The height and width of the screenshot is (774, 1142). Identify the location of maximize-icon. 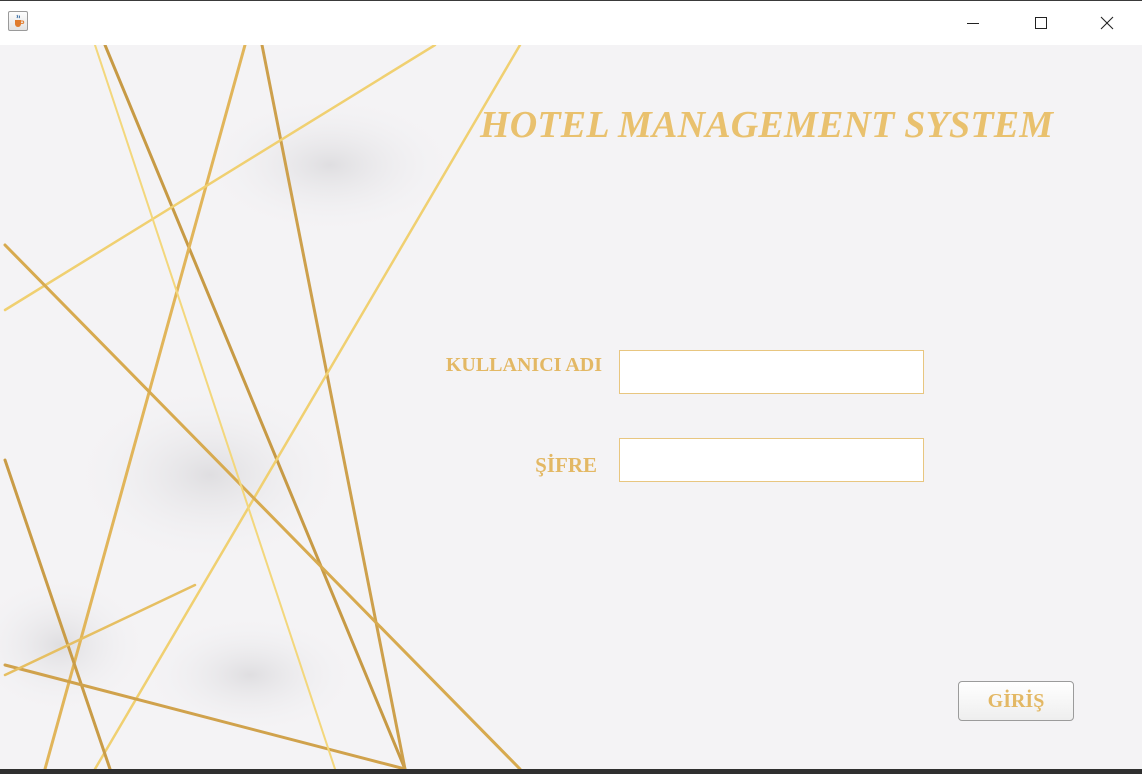
(1041, 23).